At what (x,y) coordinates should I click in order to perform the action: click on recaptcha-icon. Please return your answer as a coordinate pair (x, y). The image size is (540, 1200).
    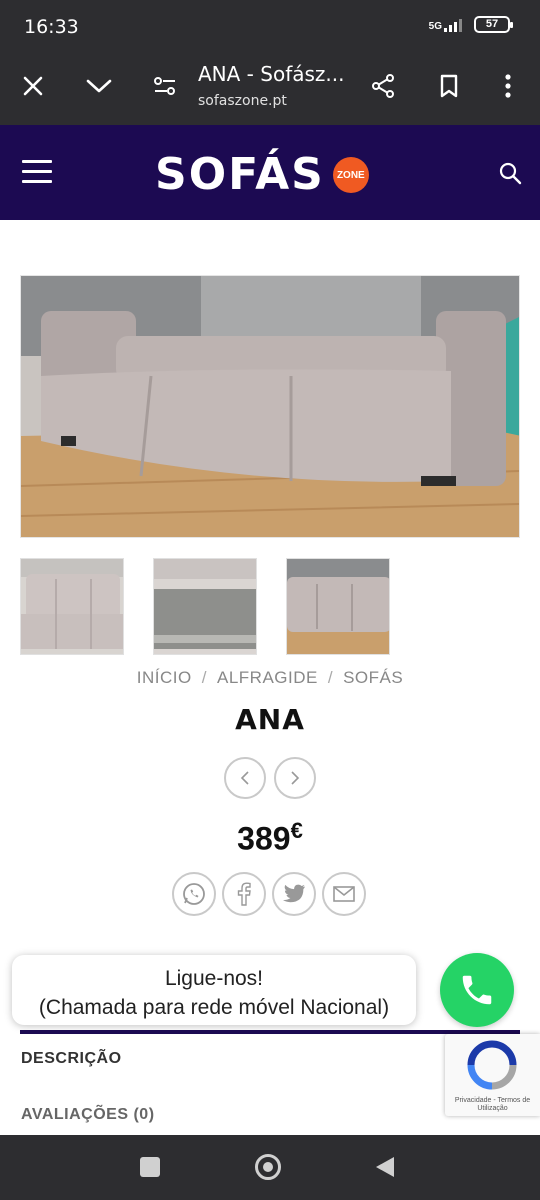
    Looking at the image, I should click on (492, 1065).